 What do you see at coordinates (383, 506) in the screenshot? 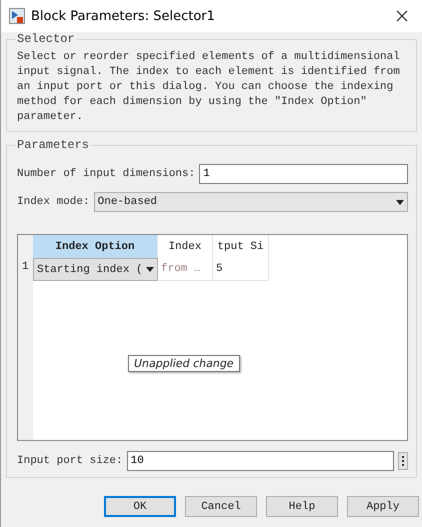
I see `dialog-button: Apply` at bounding box center [383, 506].